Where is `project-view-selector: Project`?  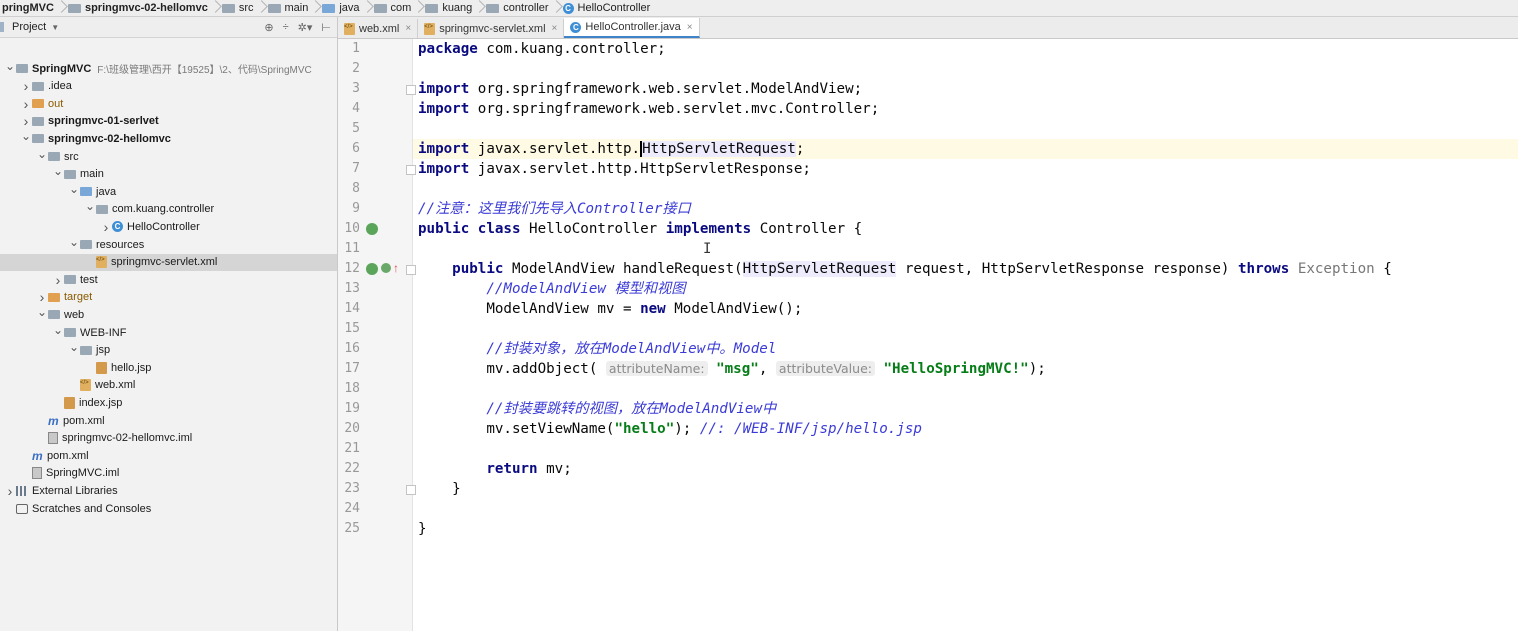
project-view-selector: Project is located at coordinates (29, 27).